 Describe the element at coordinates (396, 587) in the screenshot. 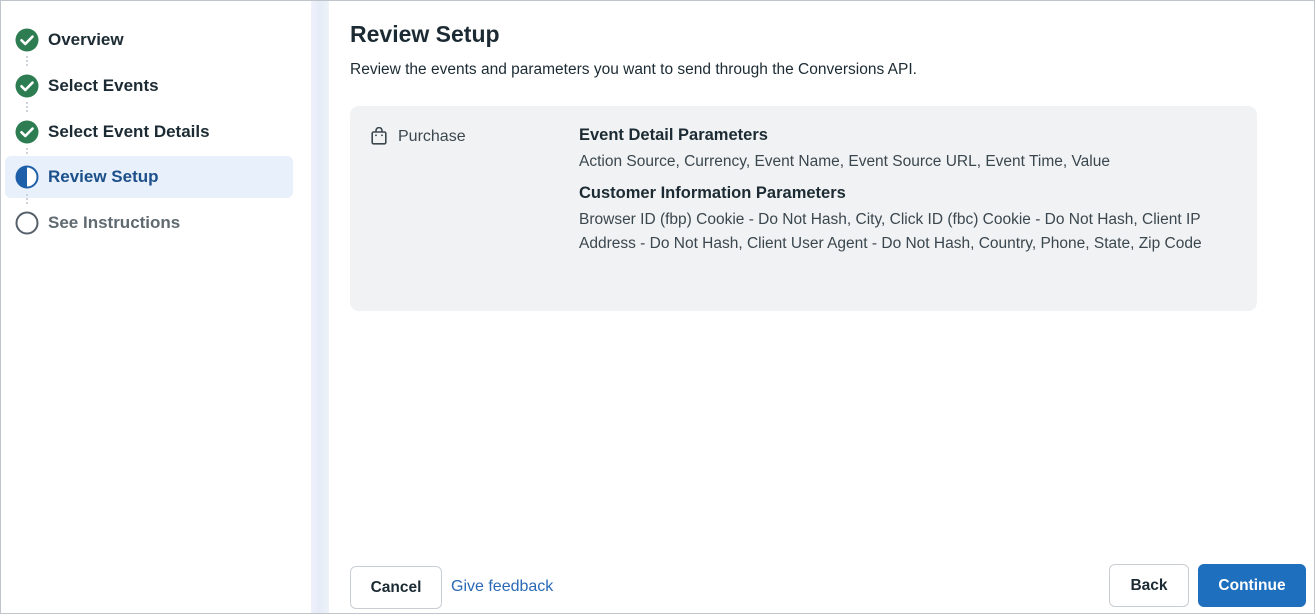

I see `cancel-button: Cancel` at that location.